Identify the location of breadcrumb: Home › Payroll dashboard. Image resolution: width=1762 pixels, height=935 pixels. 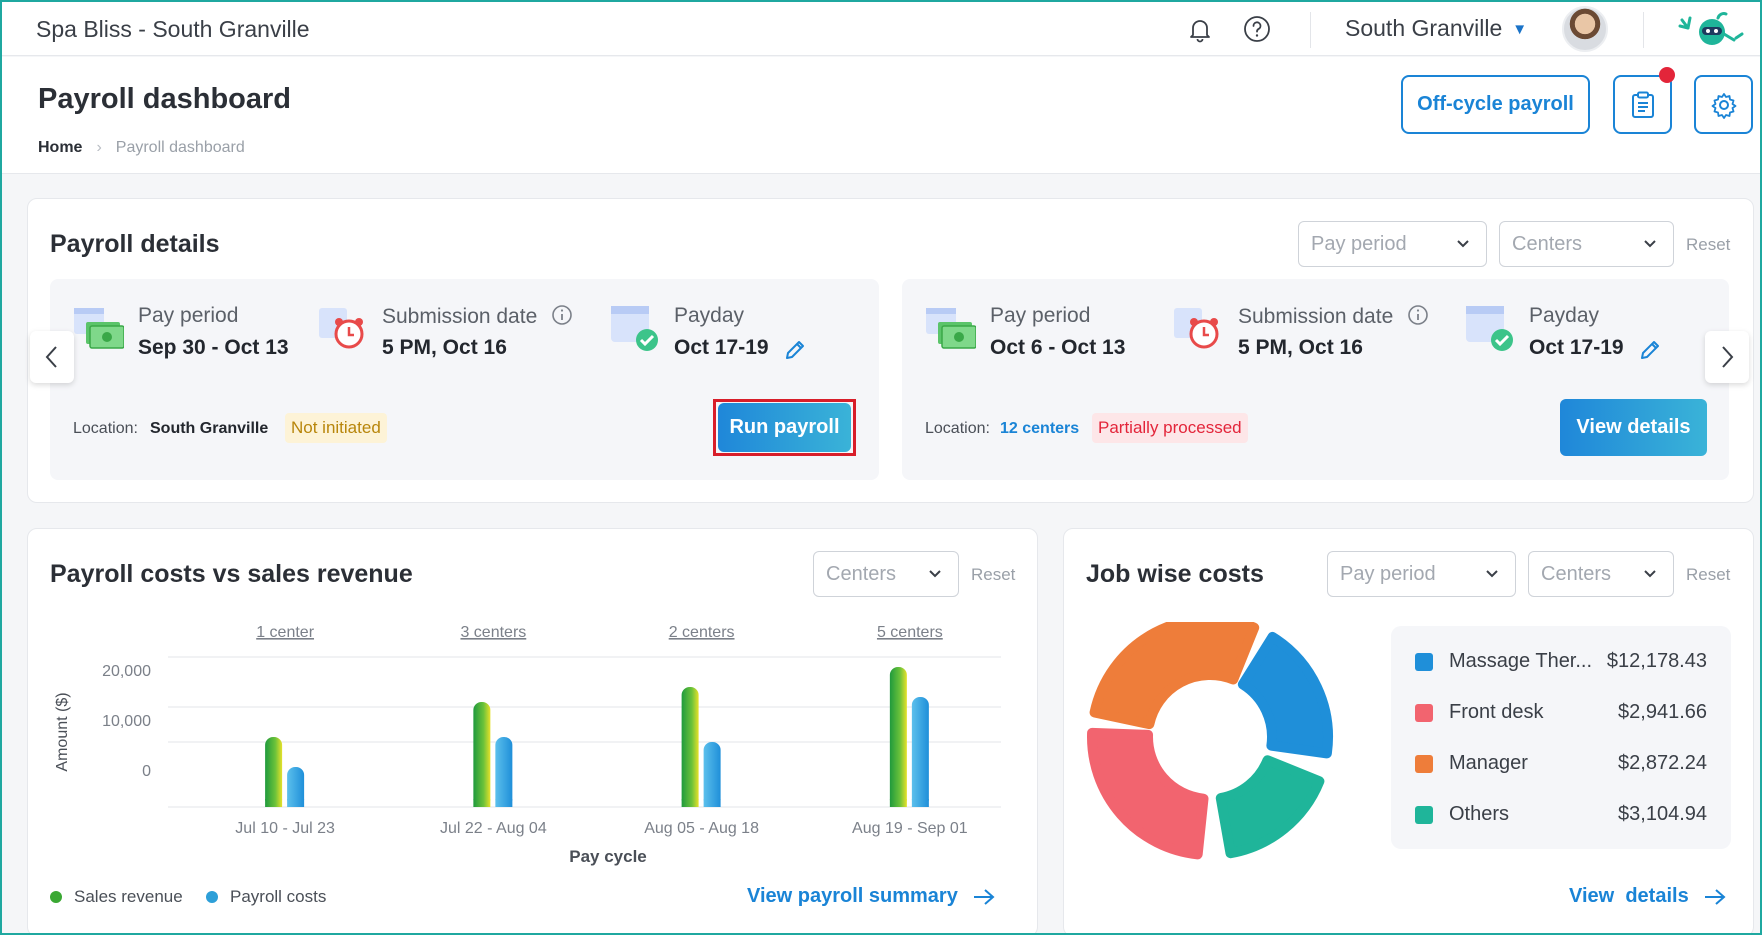
(141, 148).